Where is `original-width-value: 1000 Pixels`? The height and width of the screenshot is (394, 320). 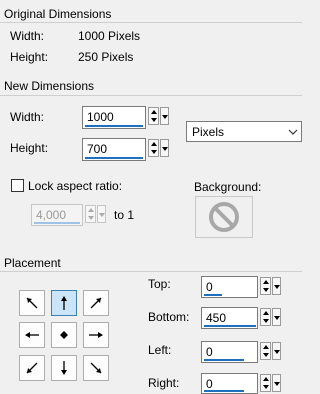
original-width-value: 1000 Pixels is located at coordinates (109, 36).